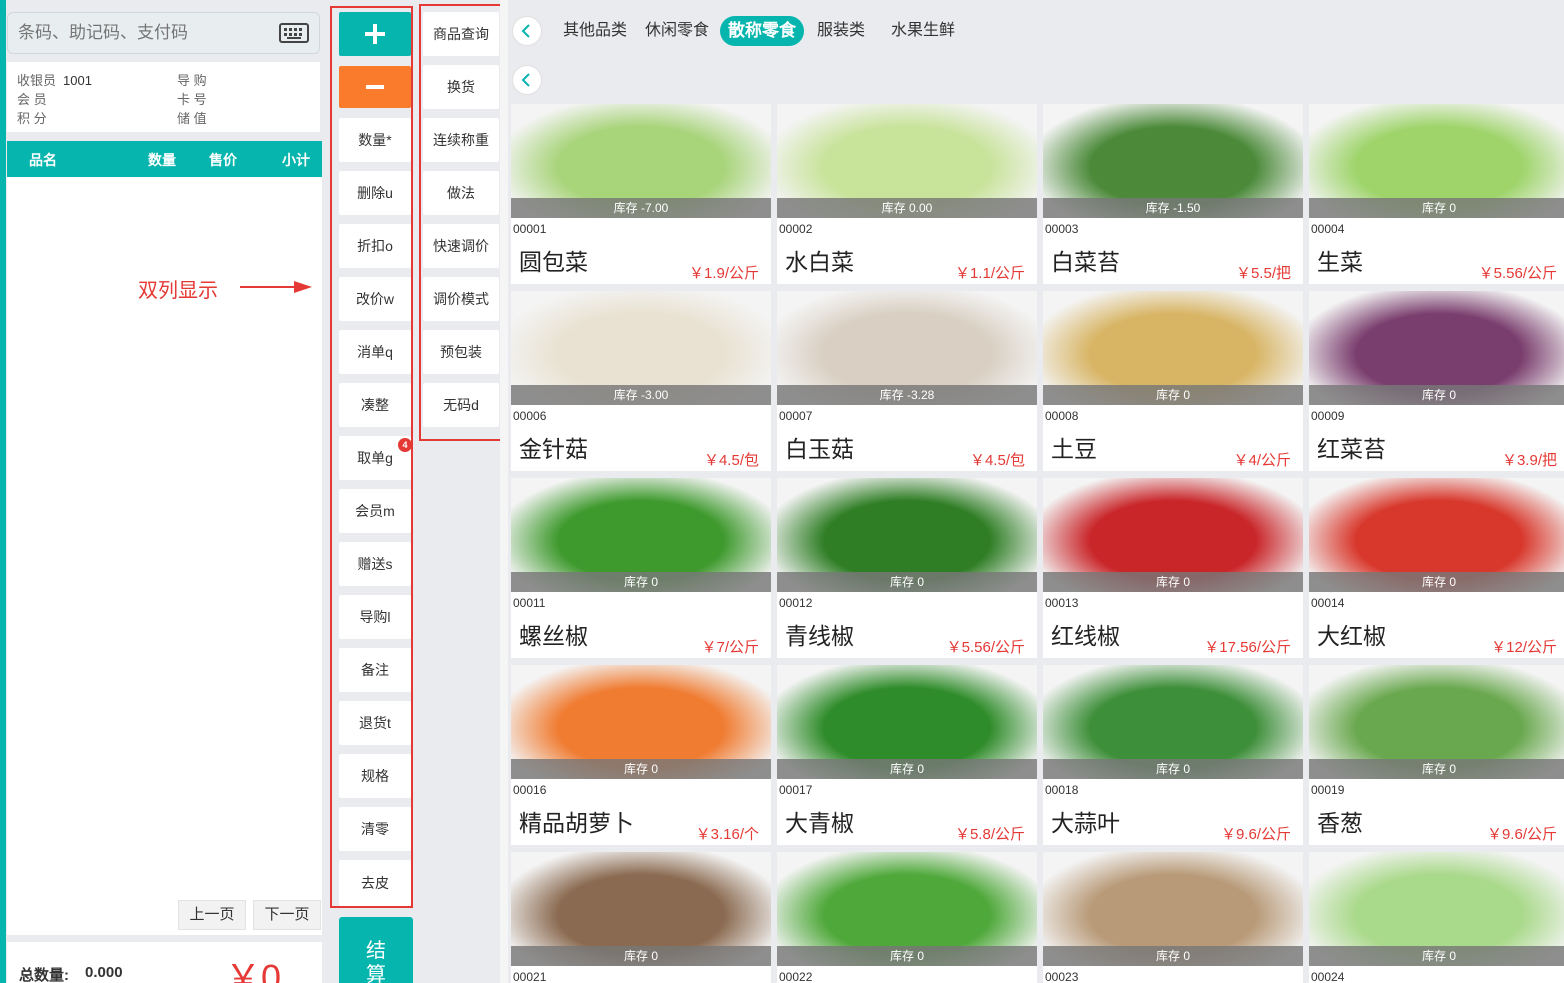 Image resolution: width=1564 pixels, height=983 pixels. I want to click on function-button-14: 清零, so click(375, 829).